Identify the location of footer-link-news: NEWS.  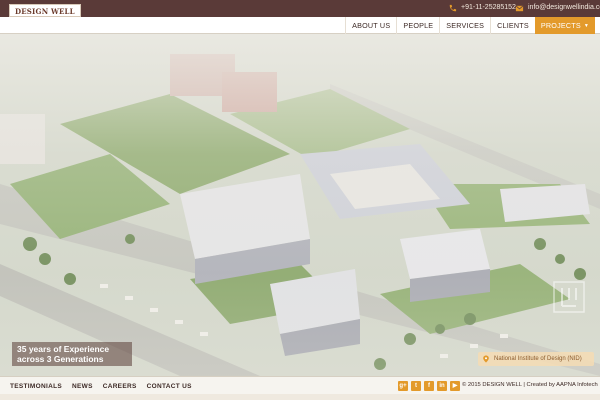
(82, 386).